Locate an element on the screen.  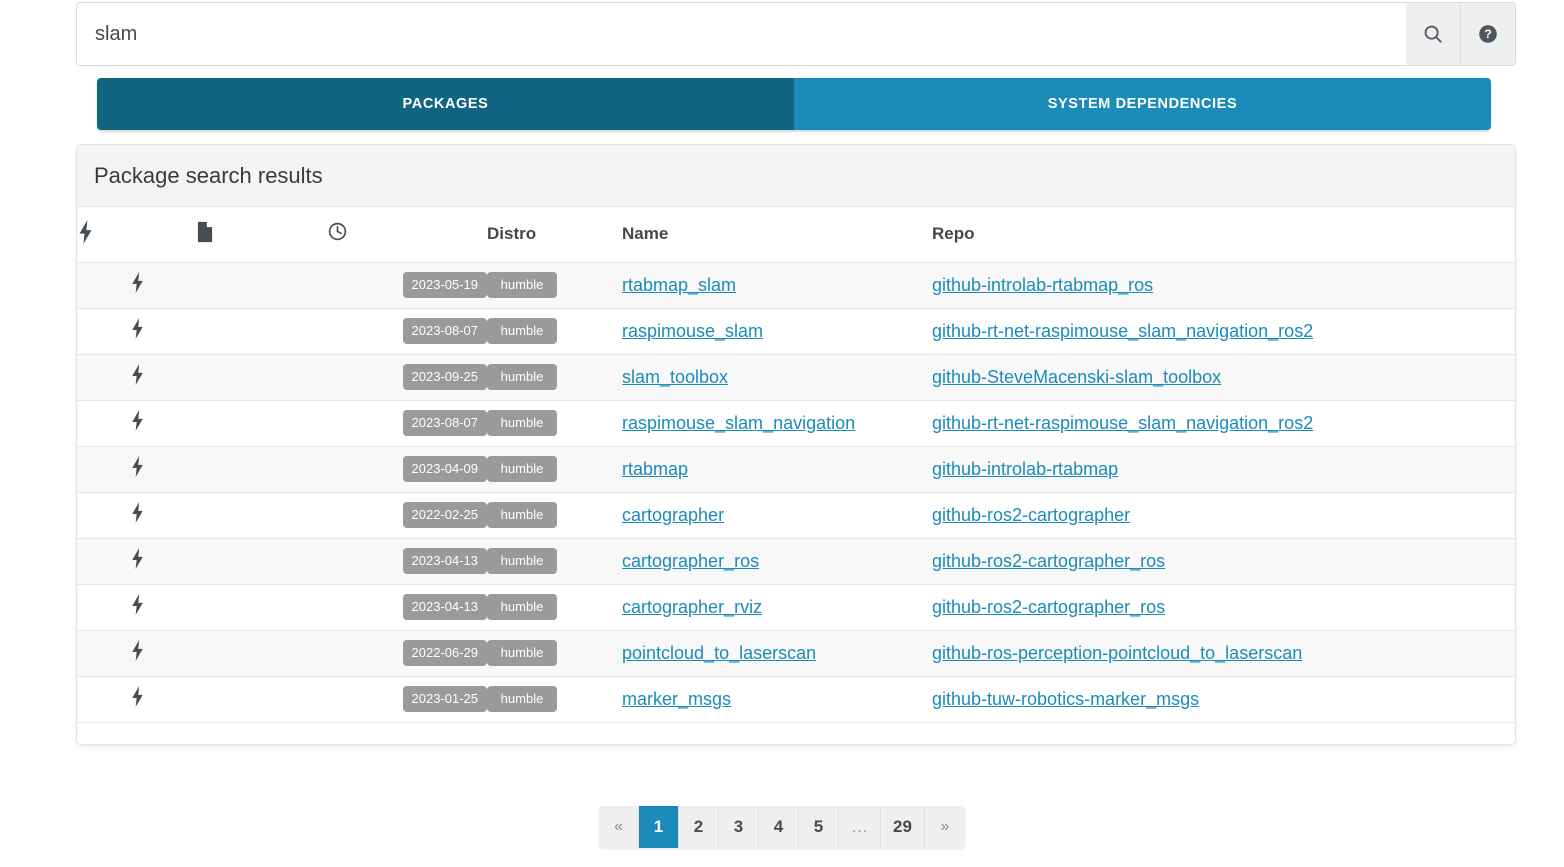
tab-system-dependencies: System Dependencies is located at coordinates (1142, 104).